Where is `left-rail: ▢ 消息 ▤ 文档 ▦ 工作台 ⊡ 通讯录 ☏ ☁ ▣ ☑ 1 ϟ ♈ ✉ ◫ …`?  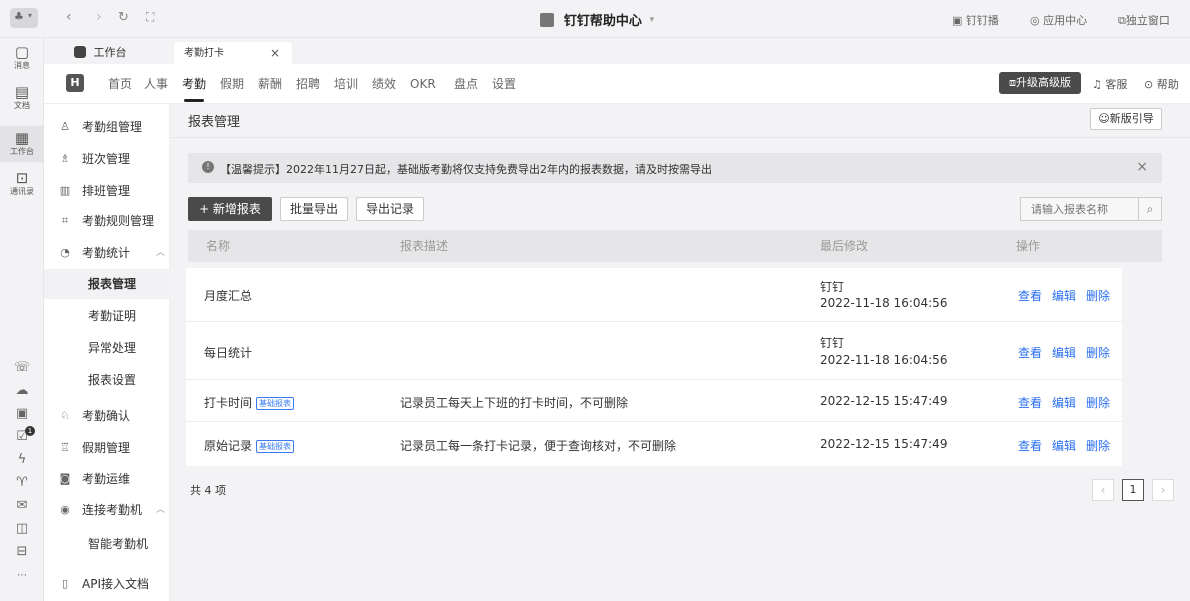
left-rail: ▢ 消息 ▤ 文档 ▦ 工作台 ⊡ 通讯录 ☏ ☁ ▣ ☑ 1 ϟ ♈ ✉ ◫ … is located at coordinates (22, 319).